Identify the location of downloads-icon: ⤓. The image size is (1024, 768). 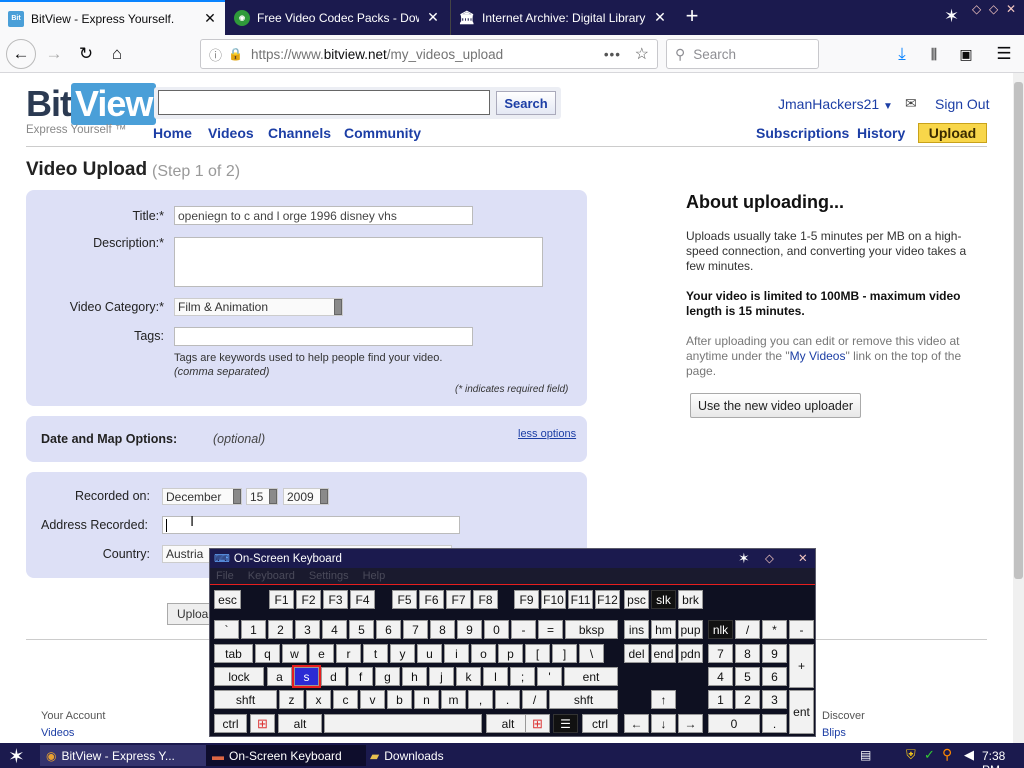
(902, 54).